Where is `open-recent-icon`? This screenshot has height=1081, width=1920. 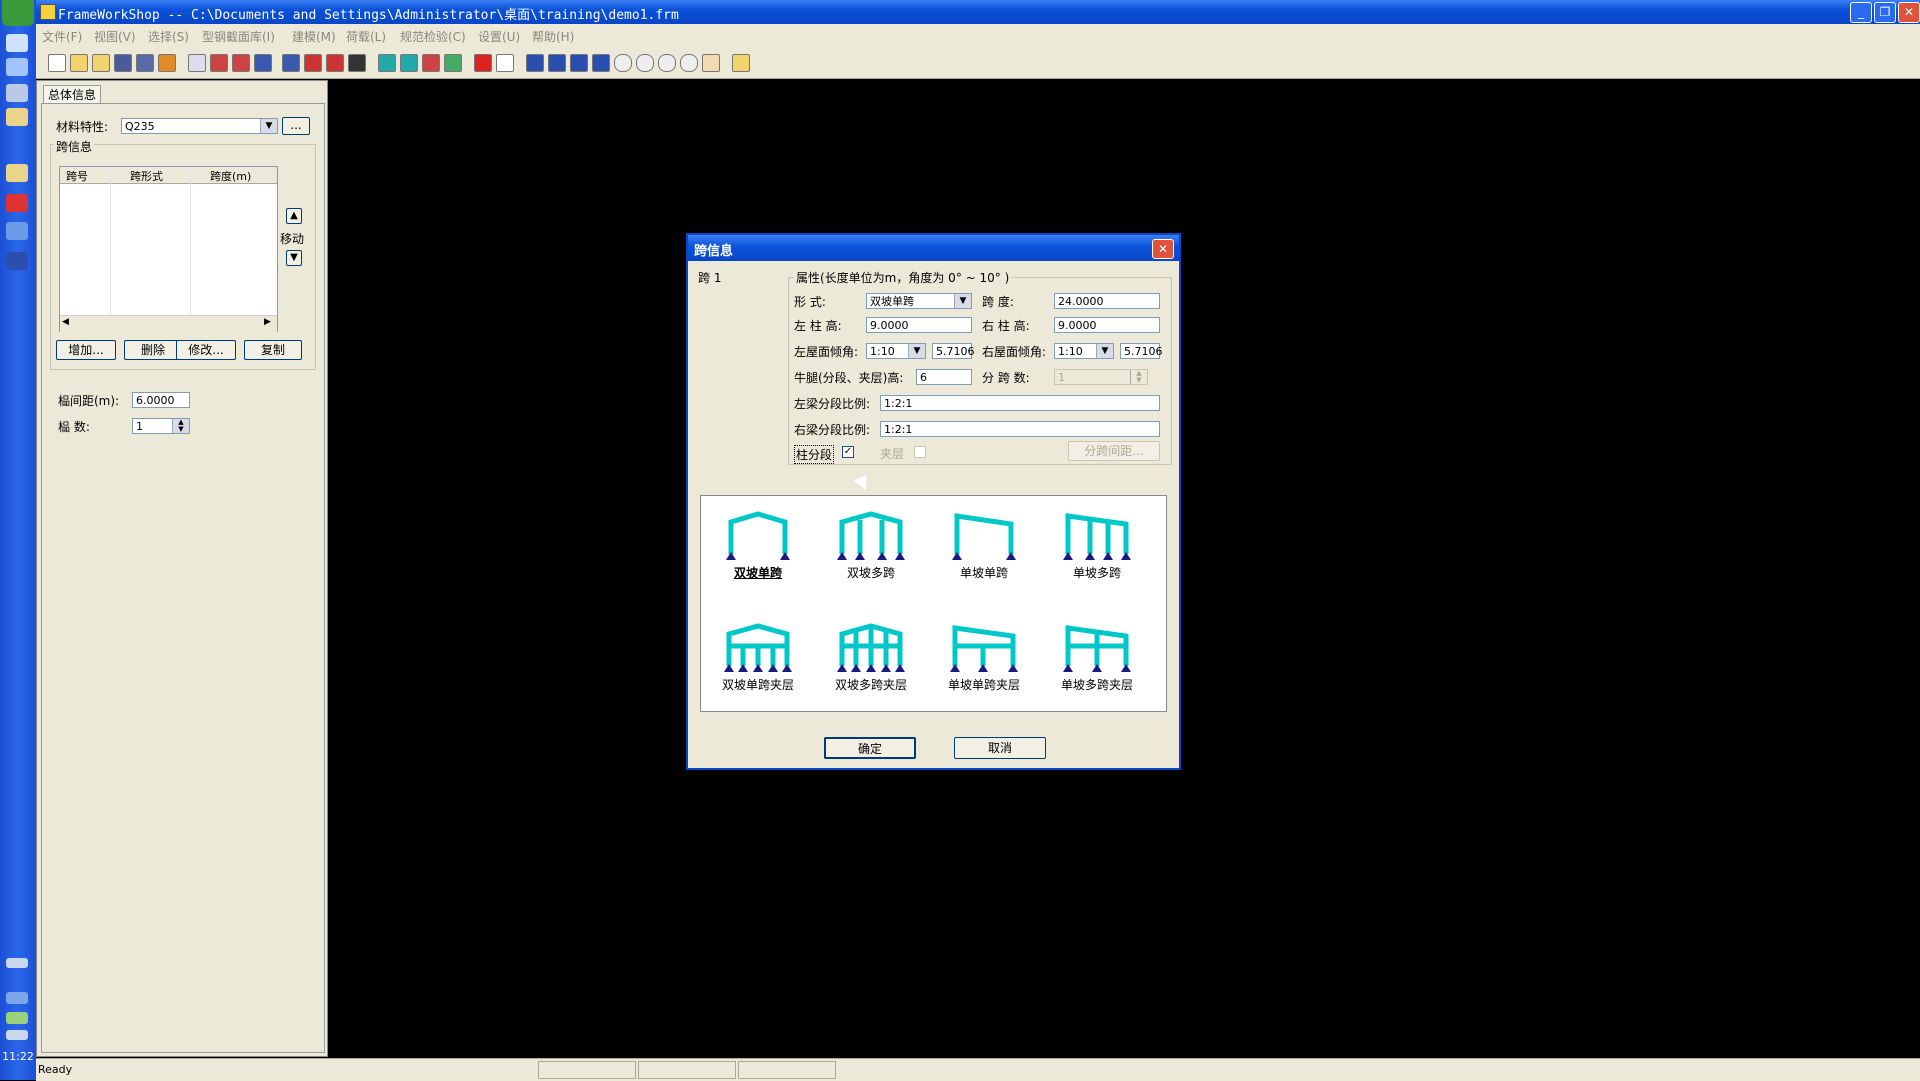 open-recent-icon is located at coordinates (101, 63).